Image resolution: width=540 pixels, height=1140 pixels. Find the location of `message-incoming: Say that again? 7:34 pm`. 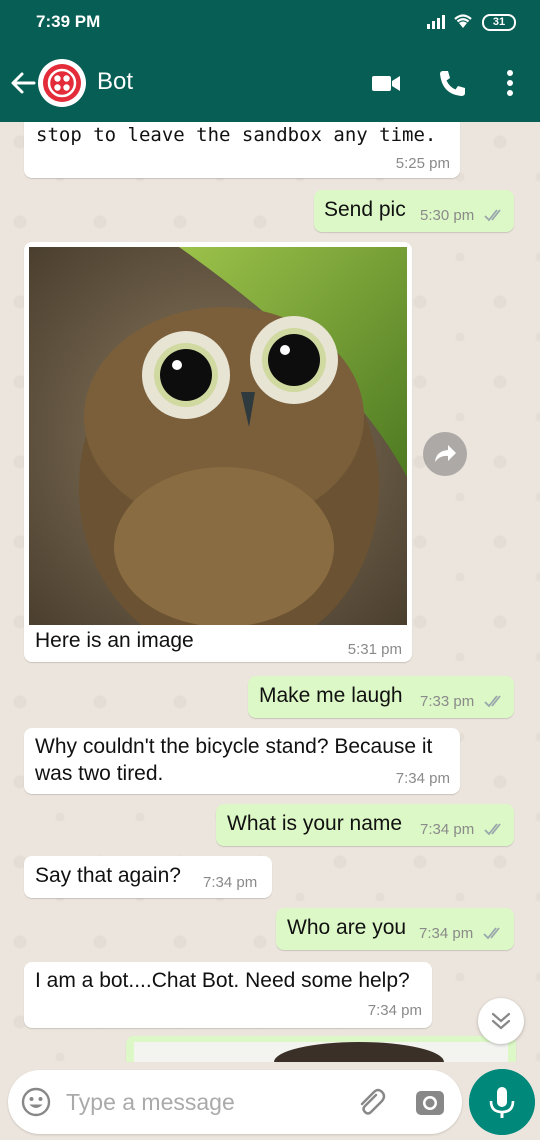

message-incoming: Say that again? 7:34 pm is located at coordinates (148, 877).